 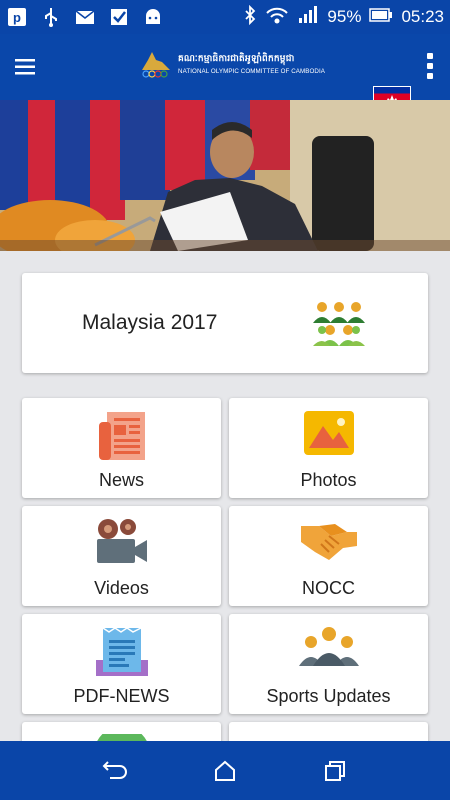 I want to click on logo-khmer-text: គណៈកម្មាធិការជាតិអូឡាំពិកកម្ពុជា, so click(x=236, y=58).